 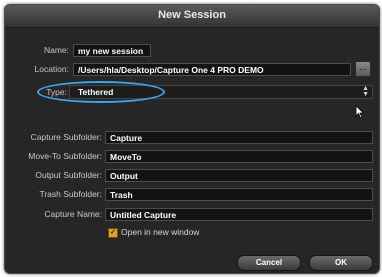 What do you see at coordinates (66, 137) in the screenshot?
I see `capture-subfolder-label: Capture Subfolder:` at bounding box center [66, 137].